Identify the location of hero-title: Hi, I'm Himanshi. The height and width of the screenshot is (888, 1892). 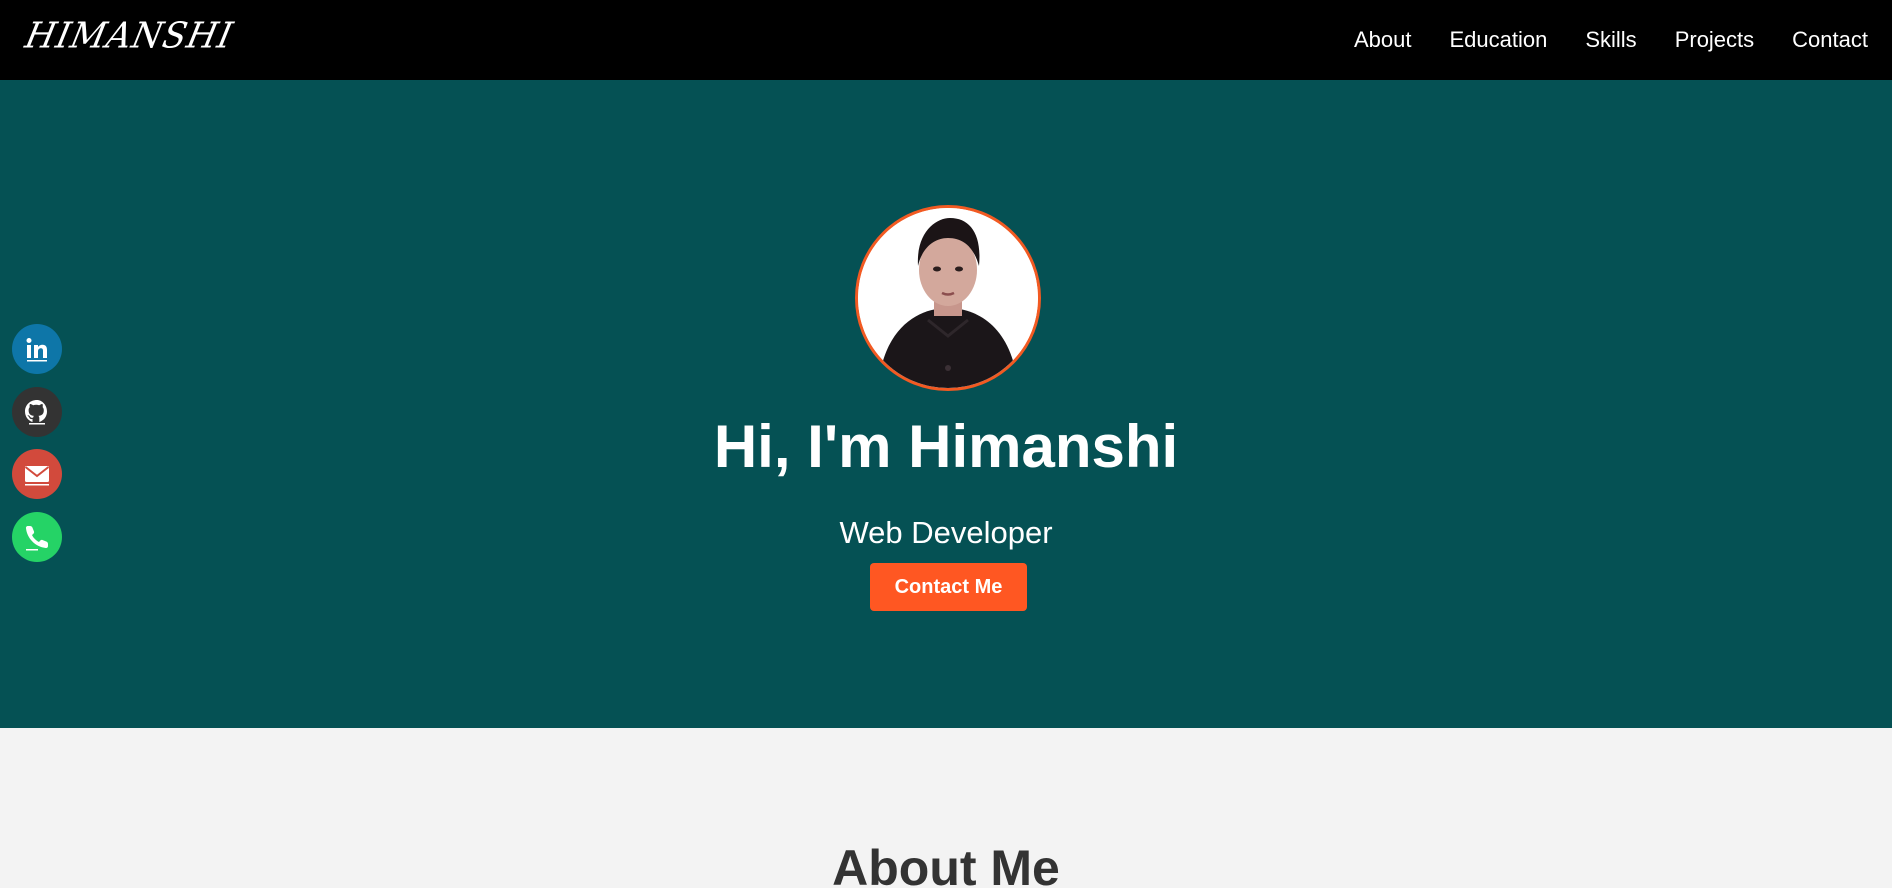
(946, 446).